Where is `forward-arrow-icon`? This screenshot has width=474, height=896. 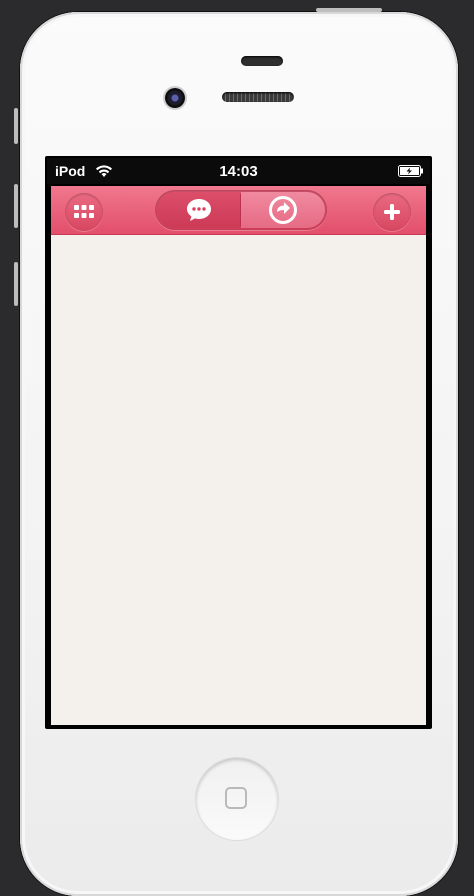 forward-arrow-icon is located at coordinates (283, 210).